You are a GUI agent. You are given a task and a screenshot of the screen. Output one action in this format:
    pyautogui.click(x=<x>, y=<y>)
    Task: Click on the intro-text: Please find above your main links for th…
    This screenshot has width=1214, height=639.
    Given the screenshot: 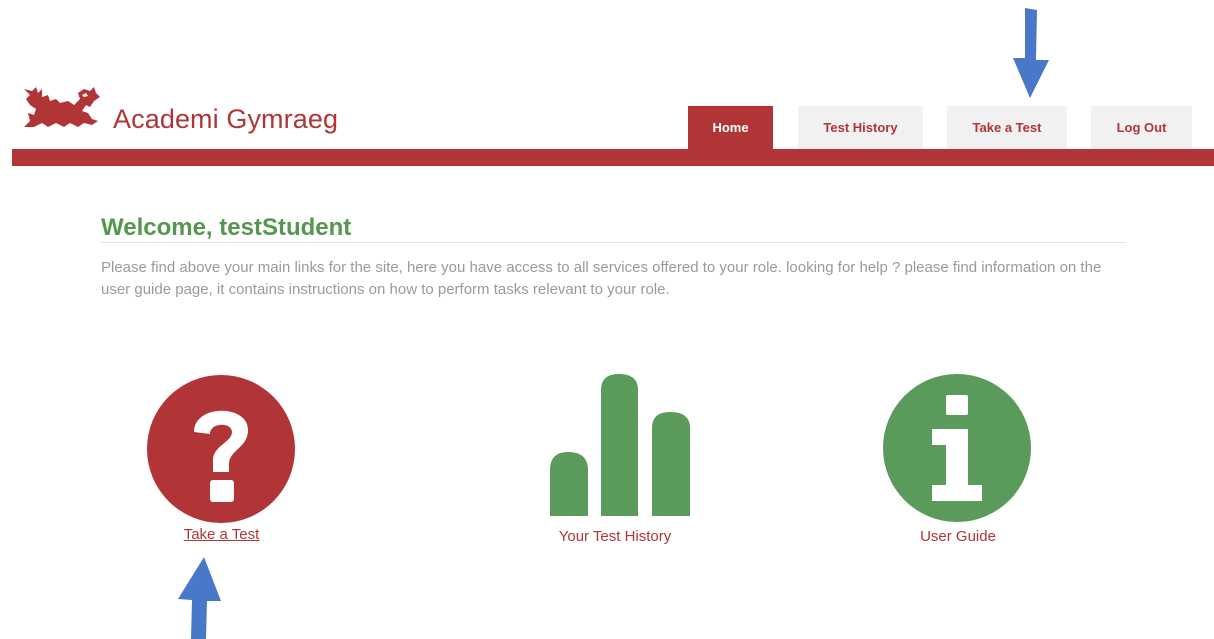 What is the action you would take?
    pyautogui.click(x=601, y=278)
    